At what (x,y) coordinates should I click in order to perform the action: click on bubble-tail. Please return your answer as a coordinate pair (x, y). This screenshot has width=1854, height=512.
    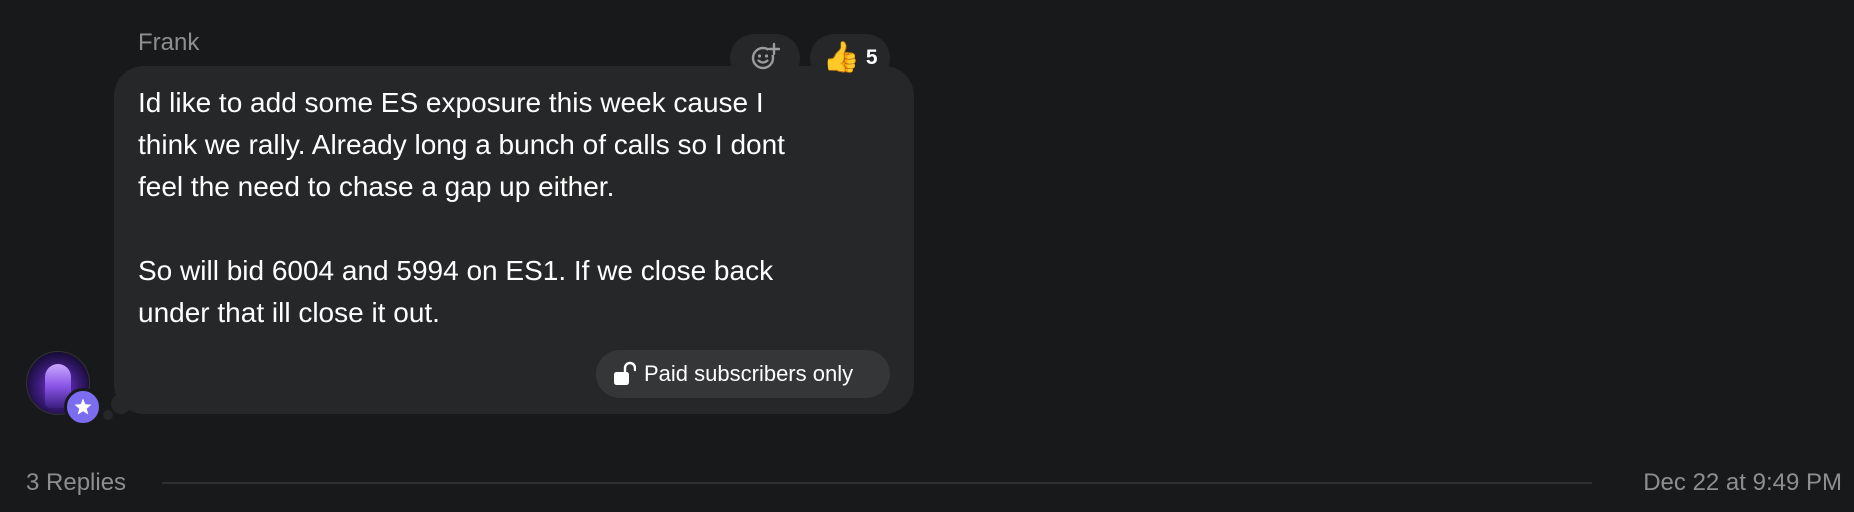
    Looking at the image, I should click on (108, 415).